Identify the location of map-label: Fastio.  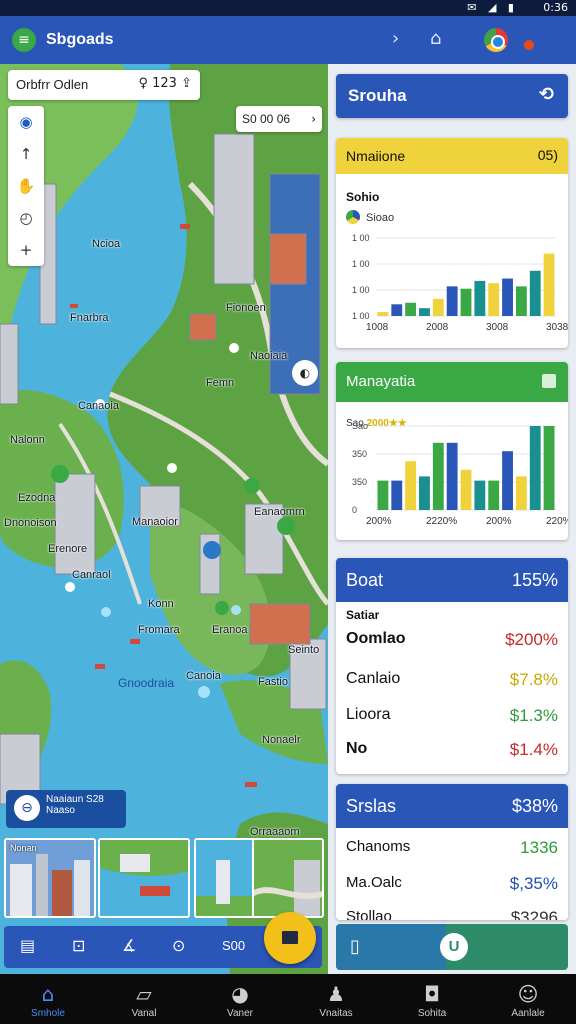
(273, 682).